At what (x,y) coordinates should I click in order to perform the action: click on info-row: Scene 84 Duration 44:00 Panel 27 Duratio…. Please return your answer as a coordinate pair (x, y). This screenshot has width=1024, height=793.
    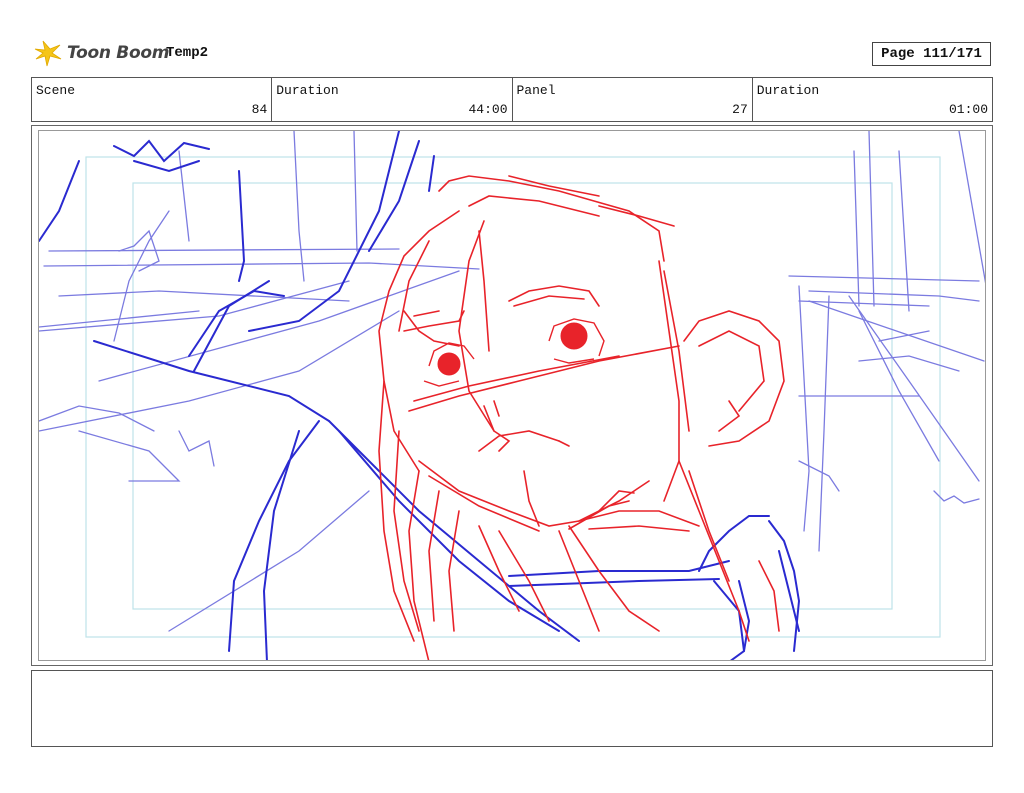
    Looking at the image, I should click on (512, 99).